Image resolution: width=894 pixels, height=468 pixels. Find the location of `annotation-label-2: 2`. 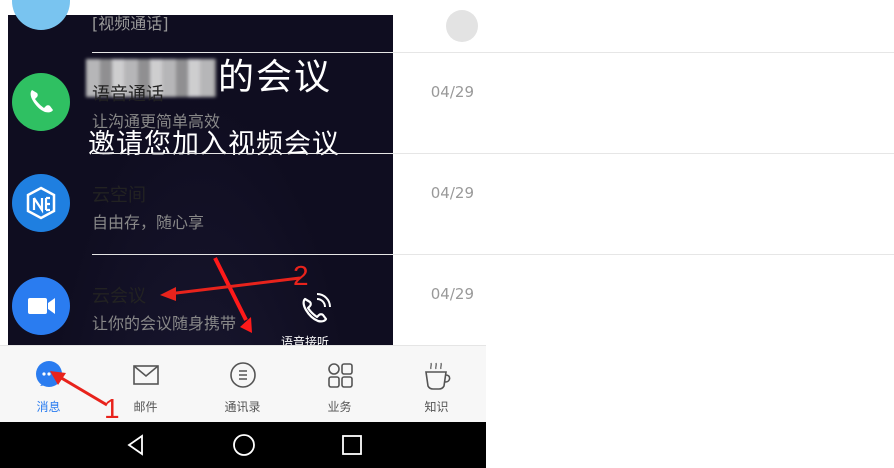

annotation-label-2: 2 is located at coordinates (301, 275).